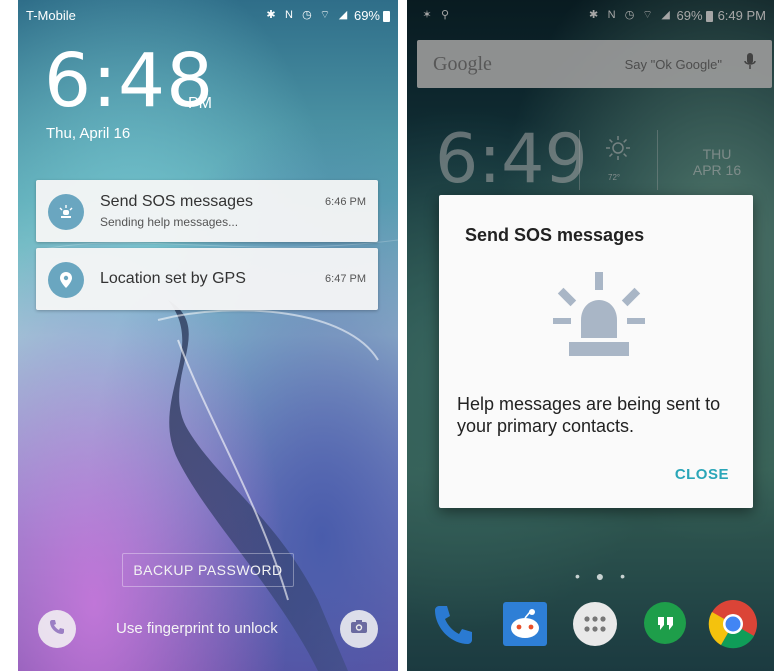 This screenshot has height=671, width=774. What do you see at coordinates (88, 133) in the screenshot?
I see `lock-date: Thu, April 16` at bounding box center [88, 133].